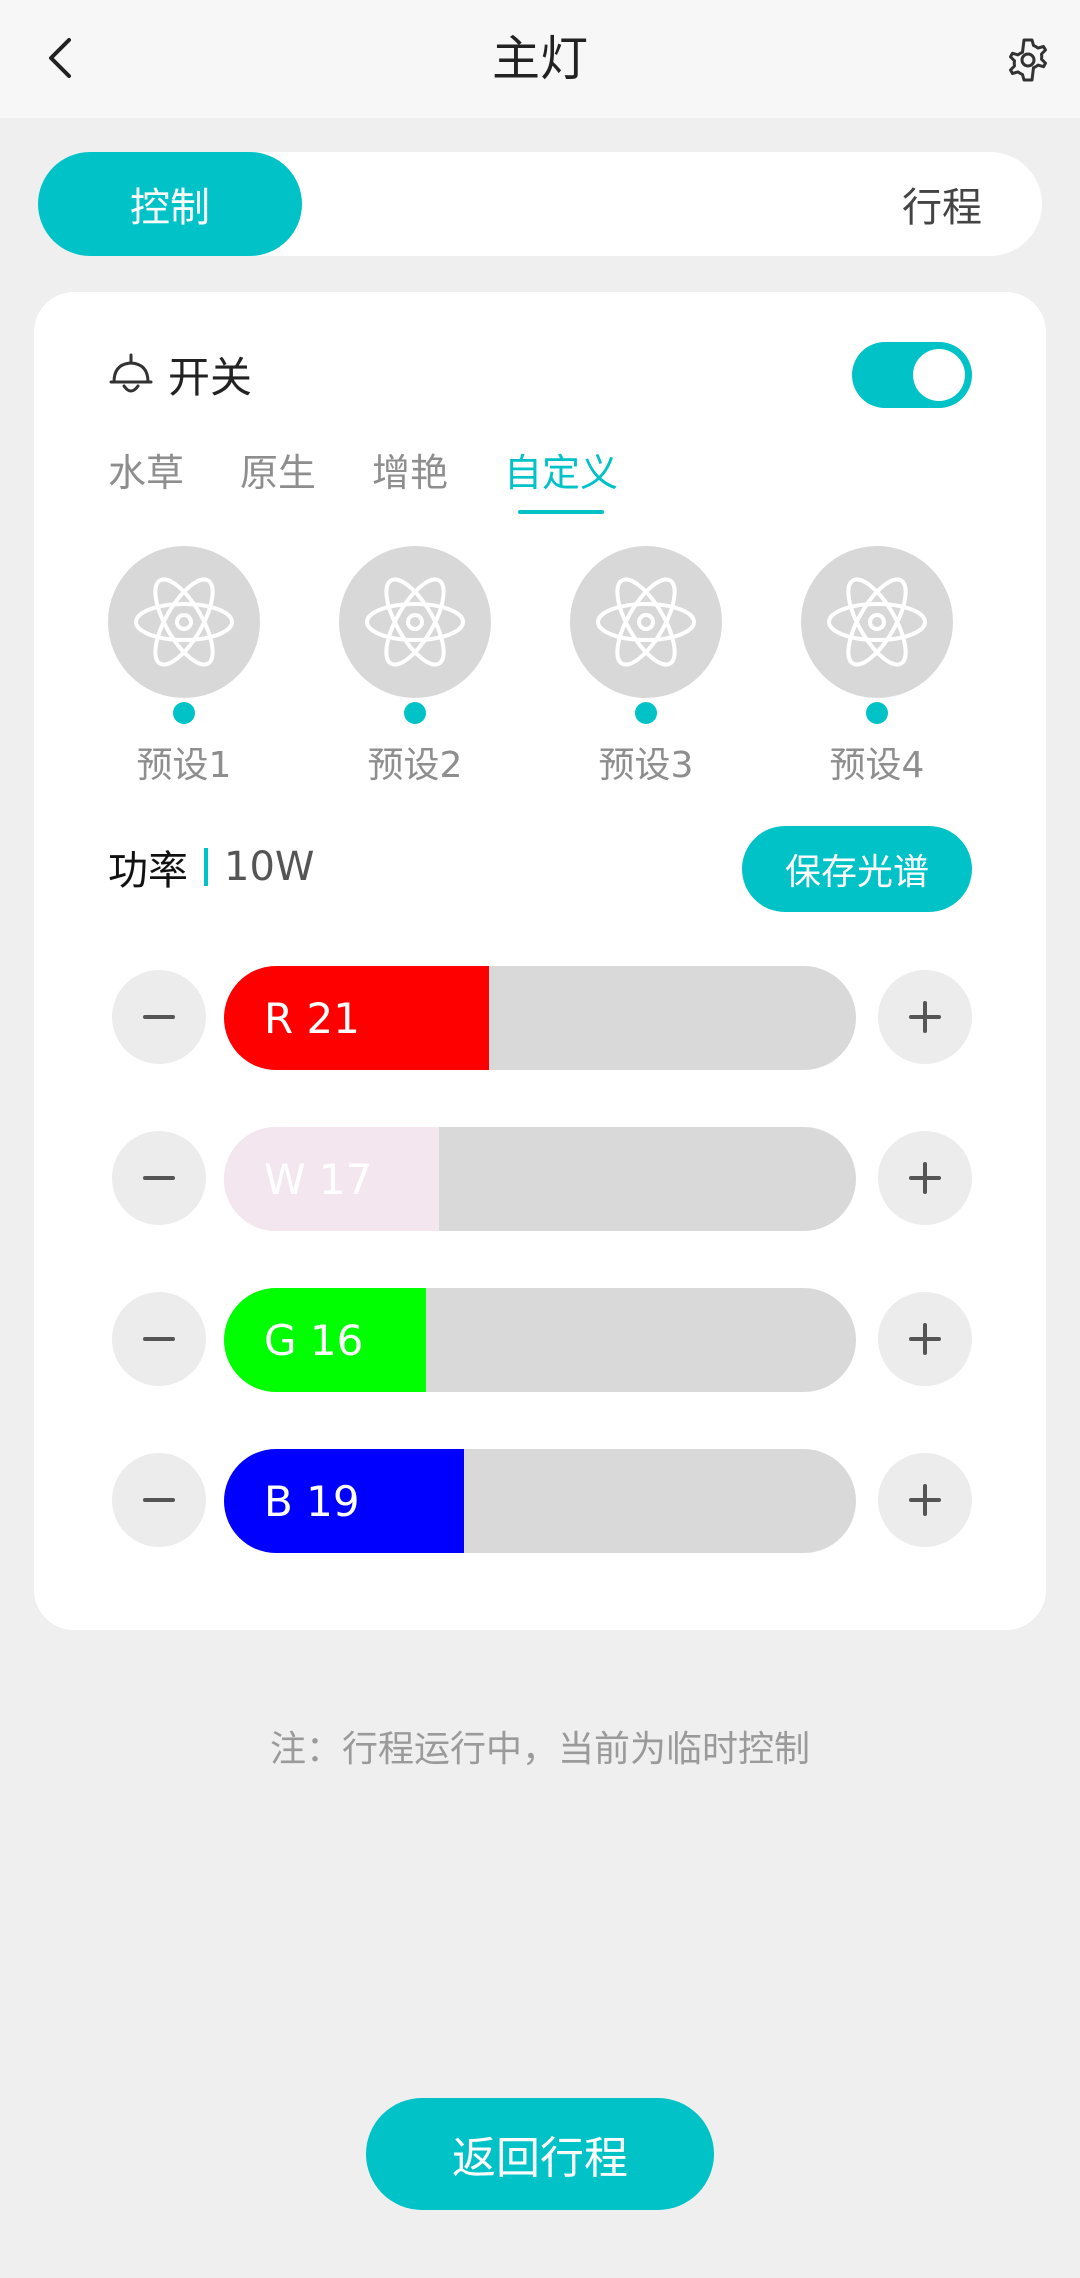 The width and height of the screenshot is (1080, 2278). I want to click on channel-row-white: W 17, so click(542, 1179).